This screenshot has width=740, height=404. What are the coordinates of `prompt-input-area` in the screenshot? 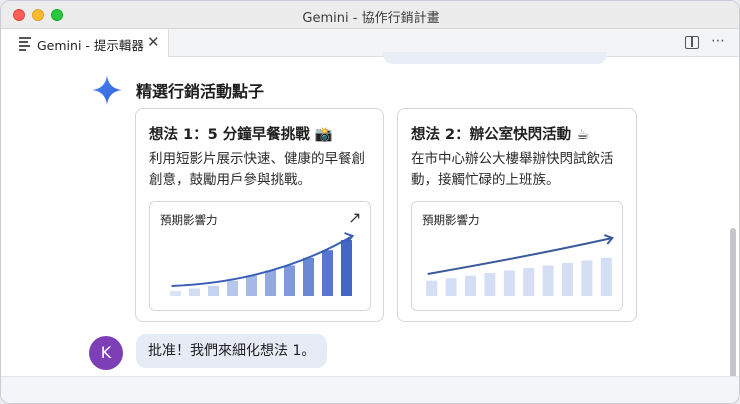 It's located at (370, 389).